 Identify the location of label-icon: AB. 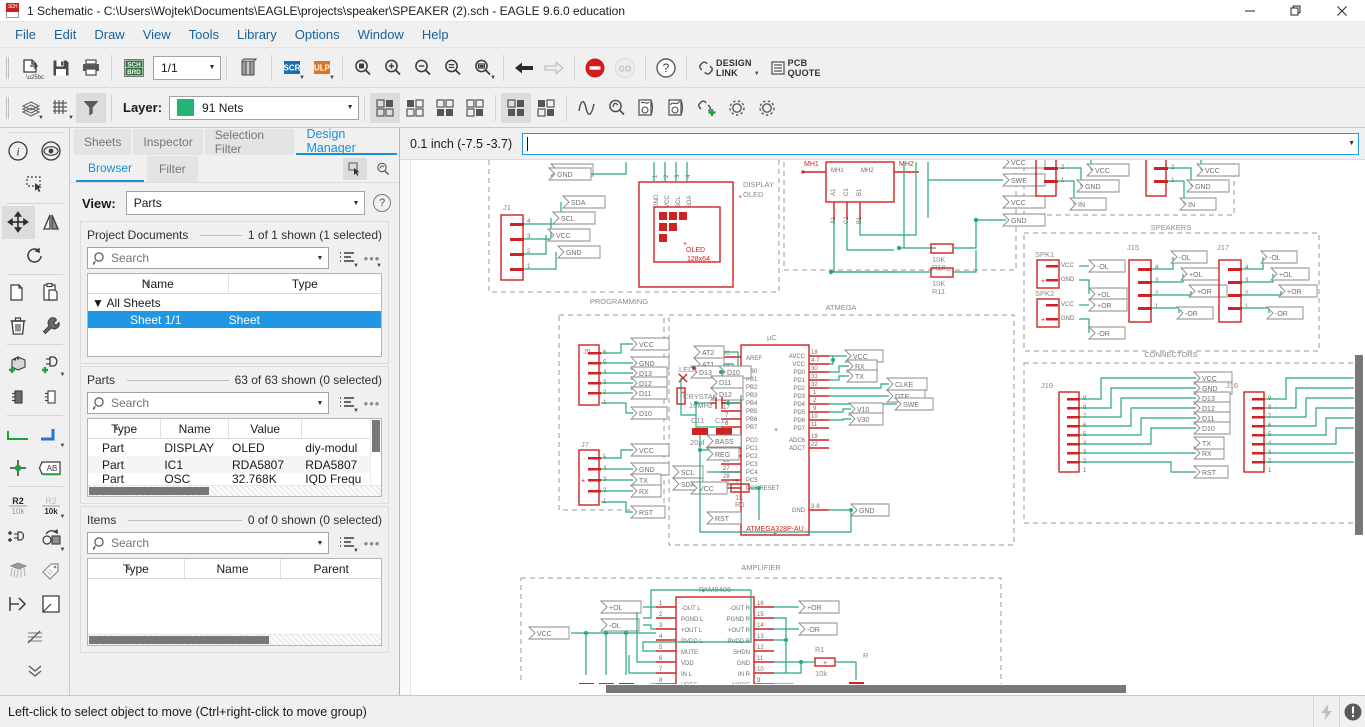
(51, 467).